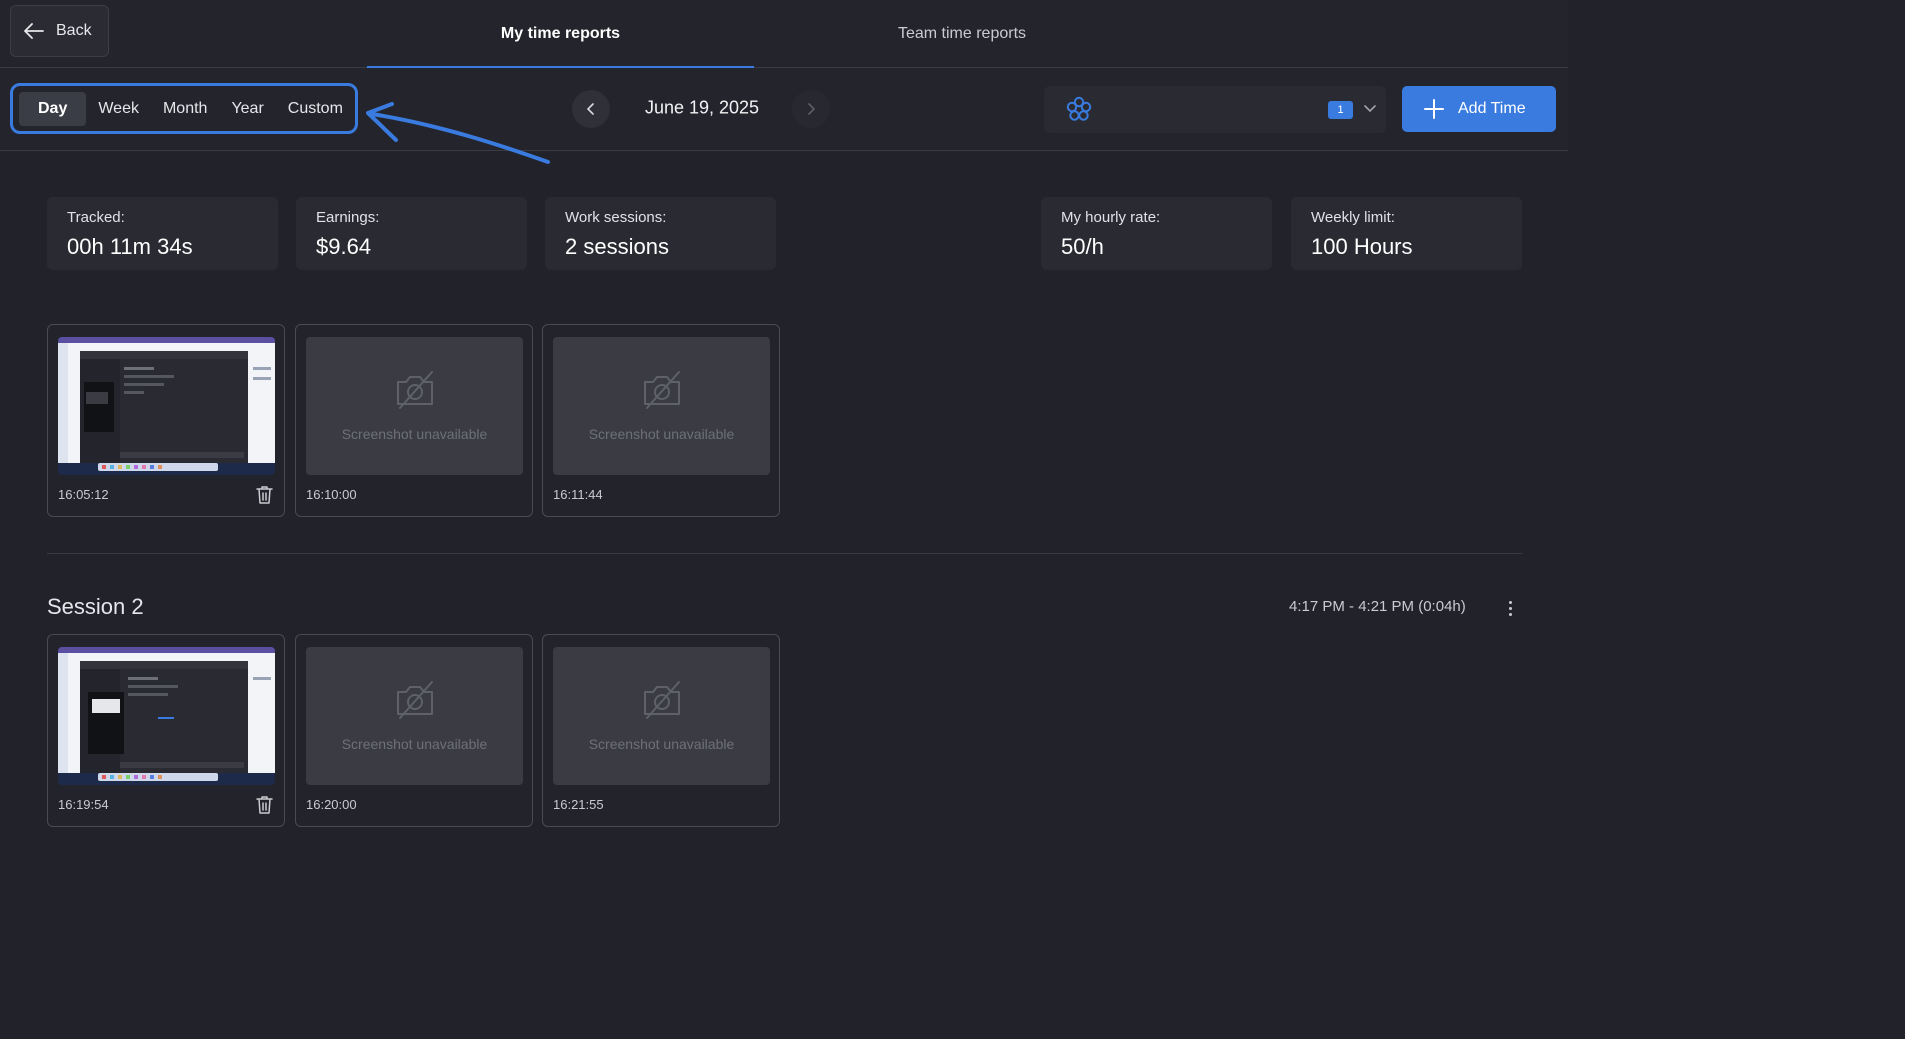  I want to click on screenshot-time: 16:05:12, so click(83, 494).